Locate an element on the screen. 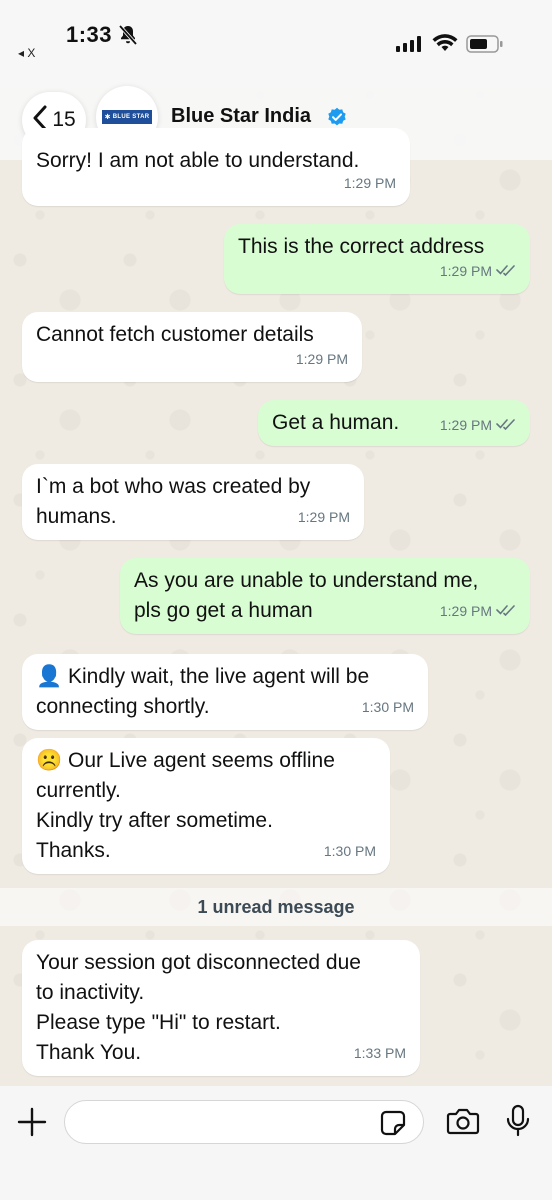 Image resolution: width=552 pixels, height=1200 pixels. cellular-signal-icon is located at coordinates (409, 46).